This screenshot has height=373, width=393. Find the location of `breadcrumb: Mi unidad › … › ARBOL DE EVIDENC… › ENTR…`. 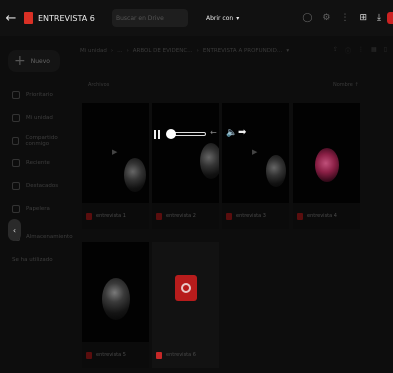

breadcrumb: Mi unidad › … › ARBOL DE EVIDENC… › ENTR… is located at coordinates (184, 51).